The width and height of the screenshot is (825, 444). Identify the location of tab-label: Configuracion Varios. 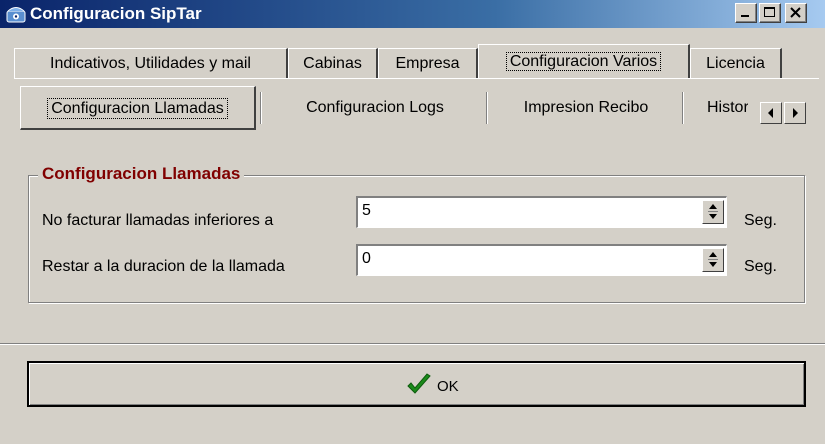
(583, 61).